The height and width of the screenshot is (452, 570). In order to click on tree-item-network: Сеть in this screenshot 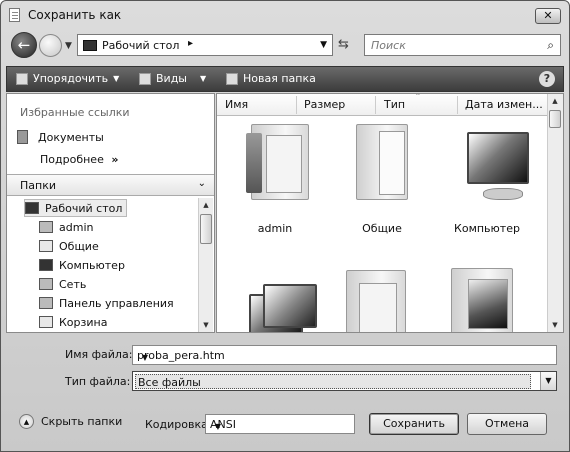, I will do `click(62, 284)`.